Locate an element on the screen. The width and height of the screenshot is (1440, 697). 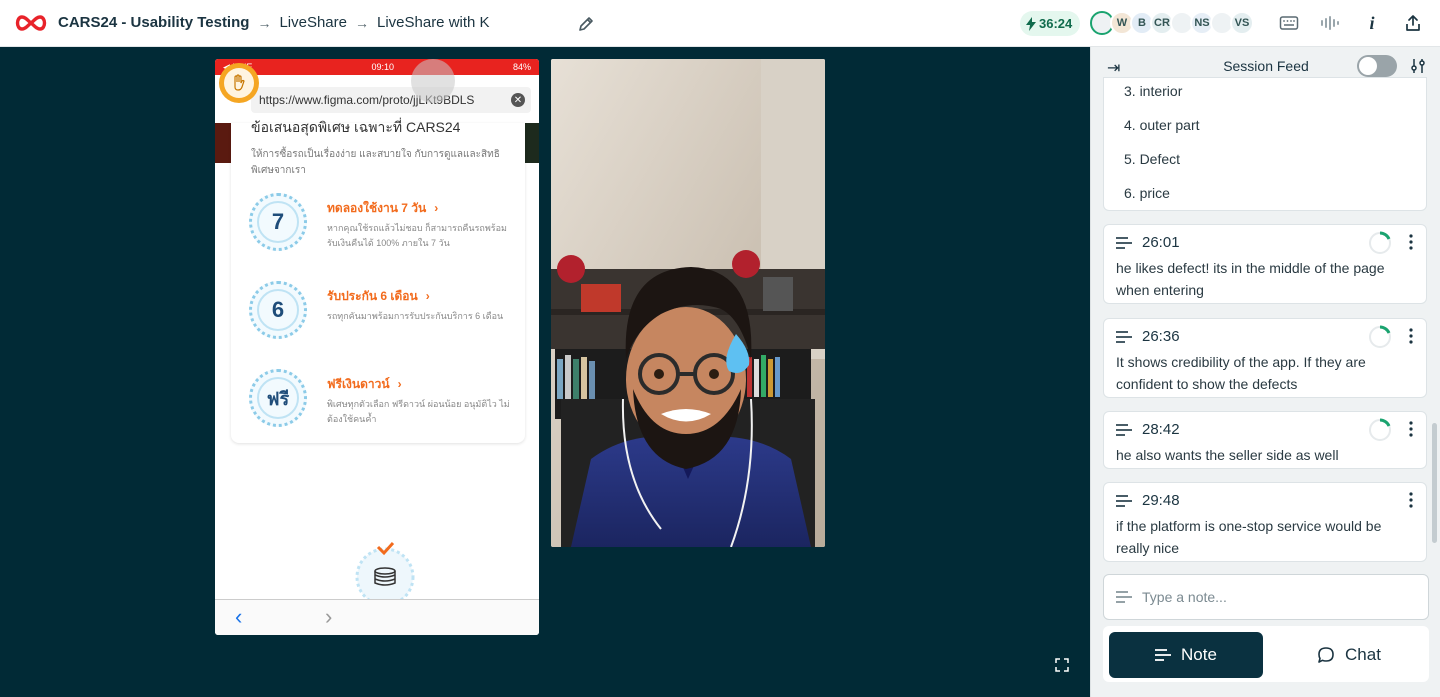
touch-indicator is located at coordinates (433, 81).